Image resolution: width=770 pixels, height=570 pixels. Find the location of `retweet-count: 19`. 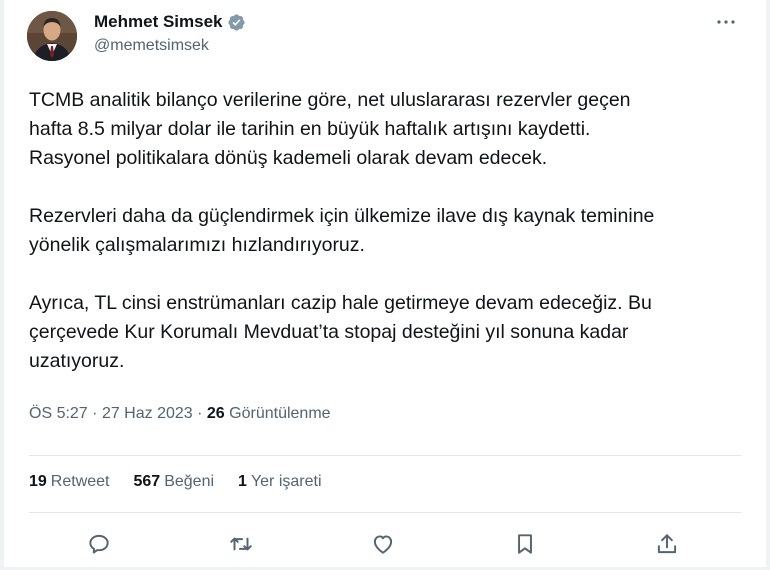

retweet-count: 19 is located at coordinates (38, 481).